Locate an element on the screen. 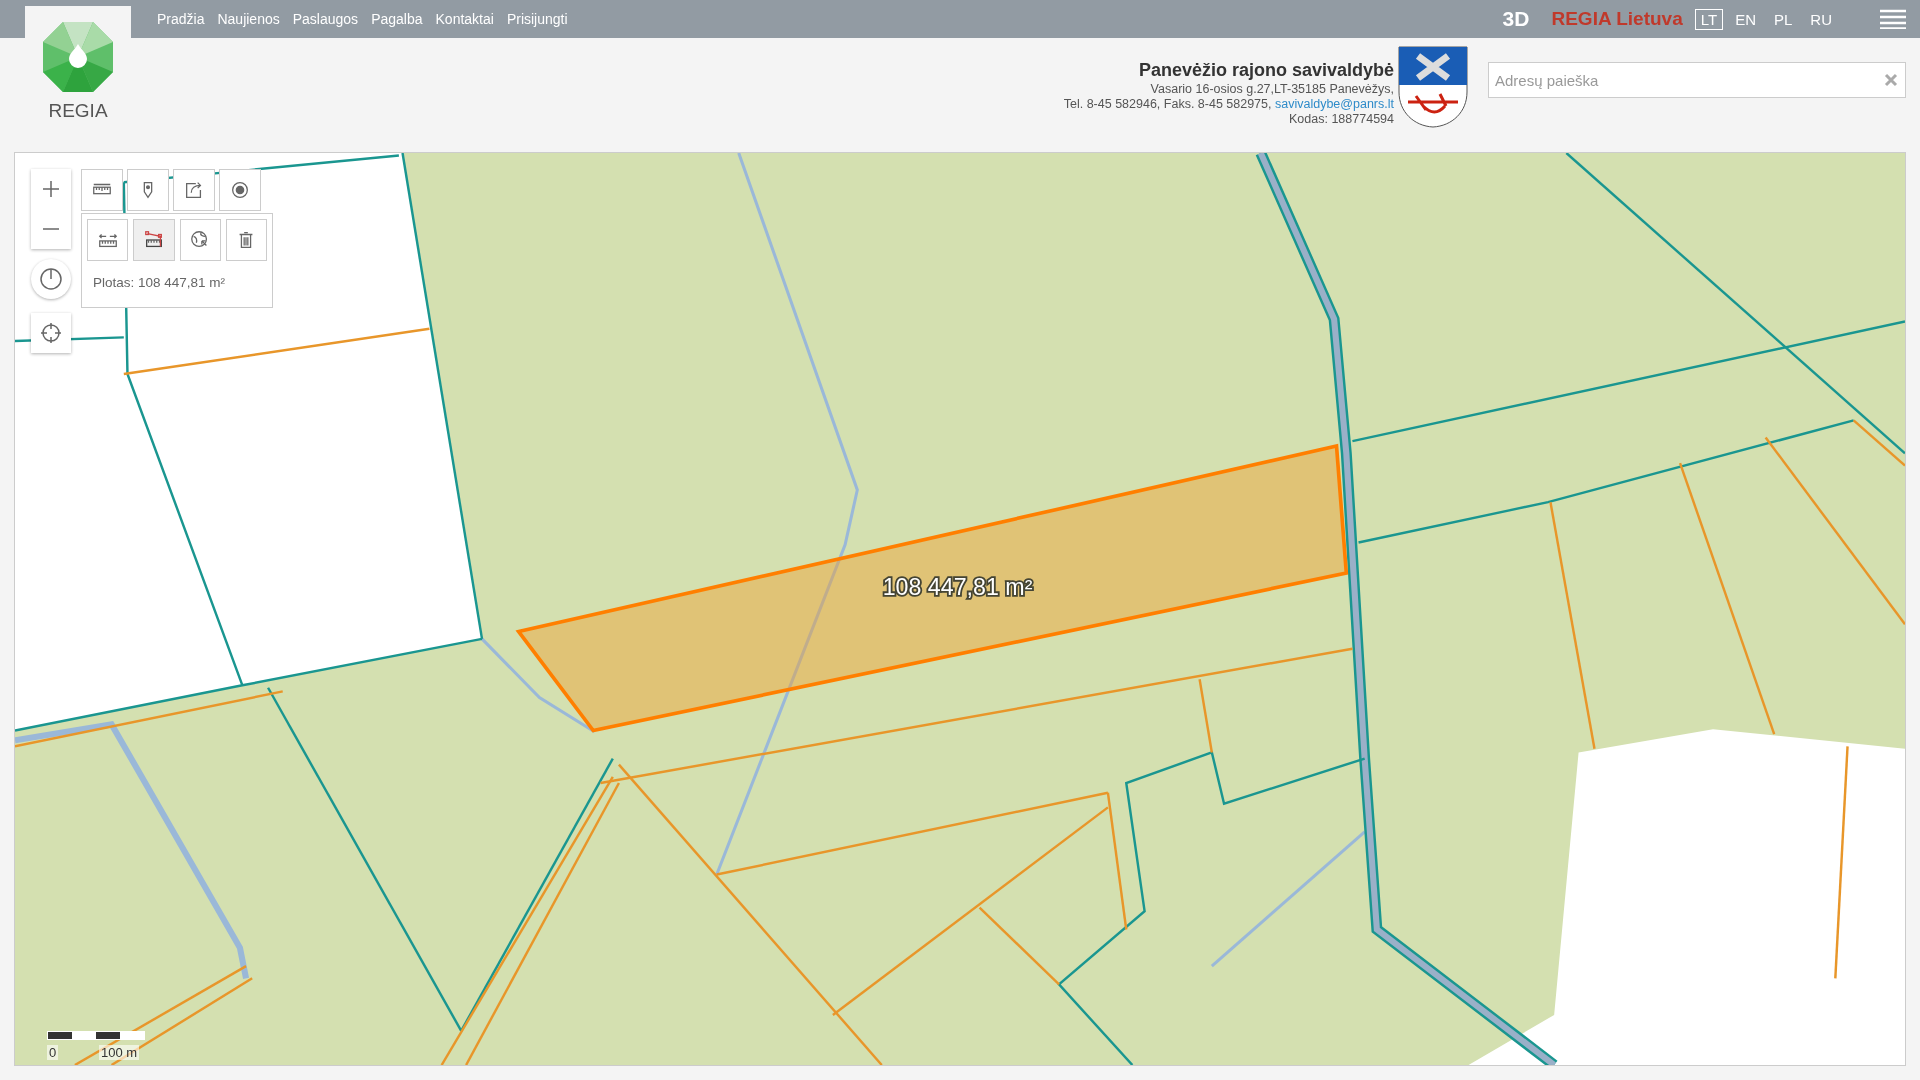  language-option: PL is located at coordinates (1783, 19).